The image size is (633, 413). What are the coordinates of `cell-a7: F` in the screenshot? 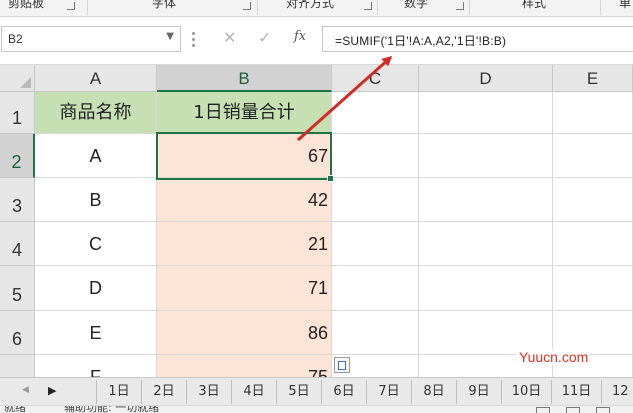 It's located at (96, 366).